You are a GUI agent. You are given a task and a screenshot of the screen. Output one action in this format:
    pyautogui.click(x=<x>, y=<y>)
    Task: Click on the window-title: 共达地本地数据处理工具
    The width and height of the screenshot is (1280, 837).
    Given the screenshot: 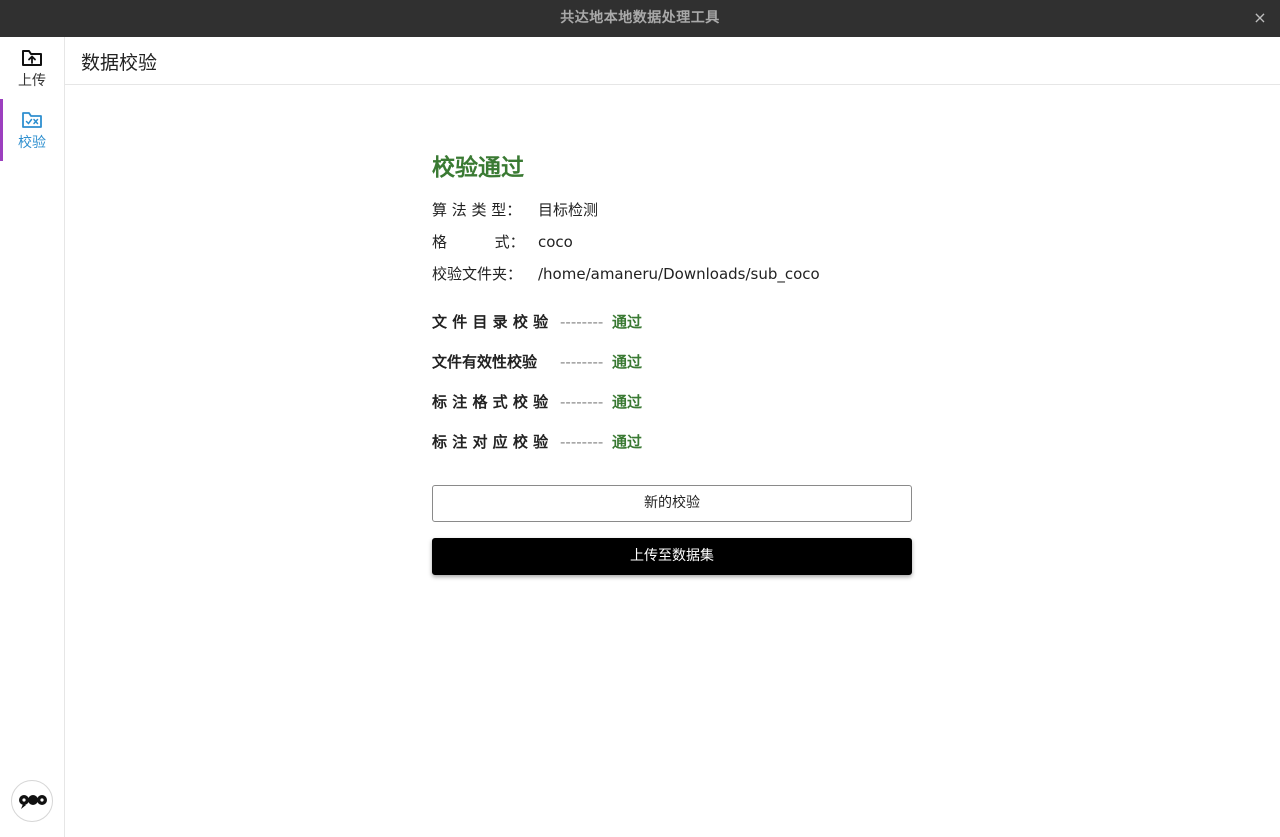 What is the action you would take?
    pyautogui.click(x=640, y=18)
    